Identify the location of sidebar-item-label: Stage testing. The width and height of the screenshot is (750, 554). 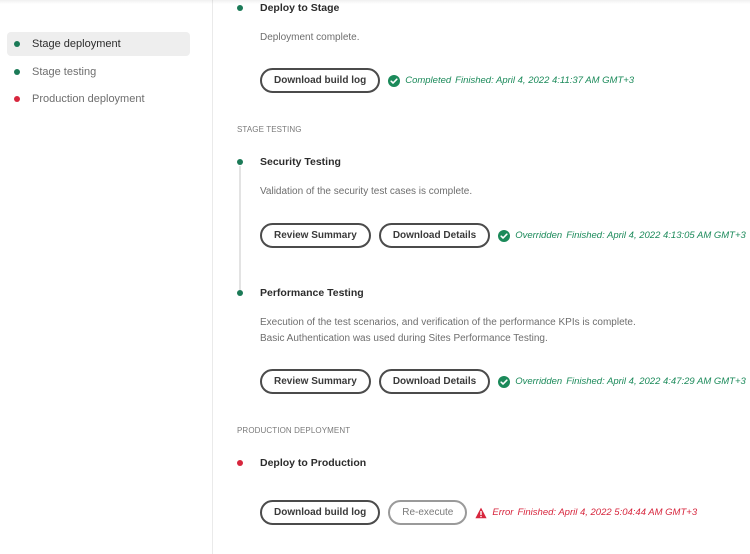
(64, 72).